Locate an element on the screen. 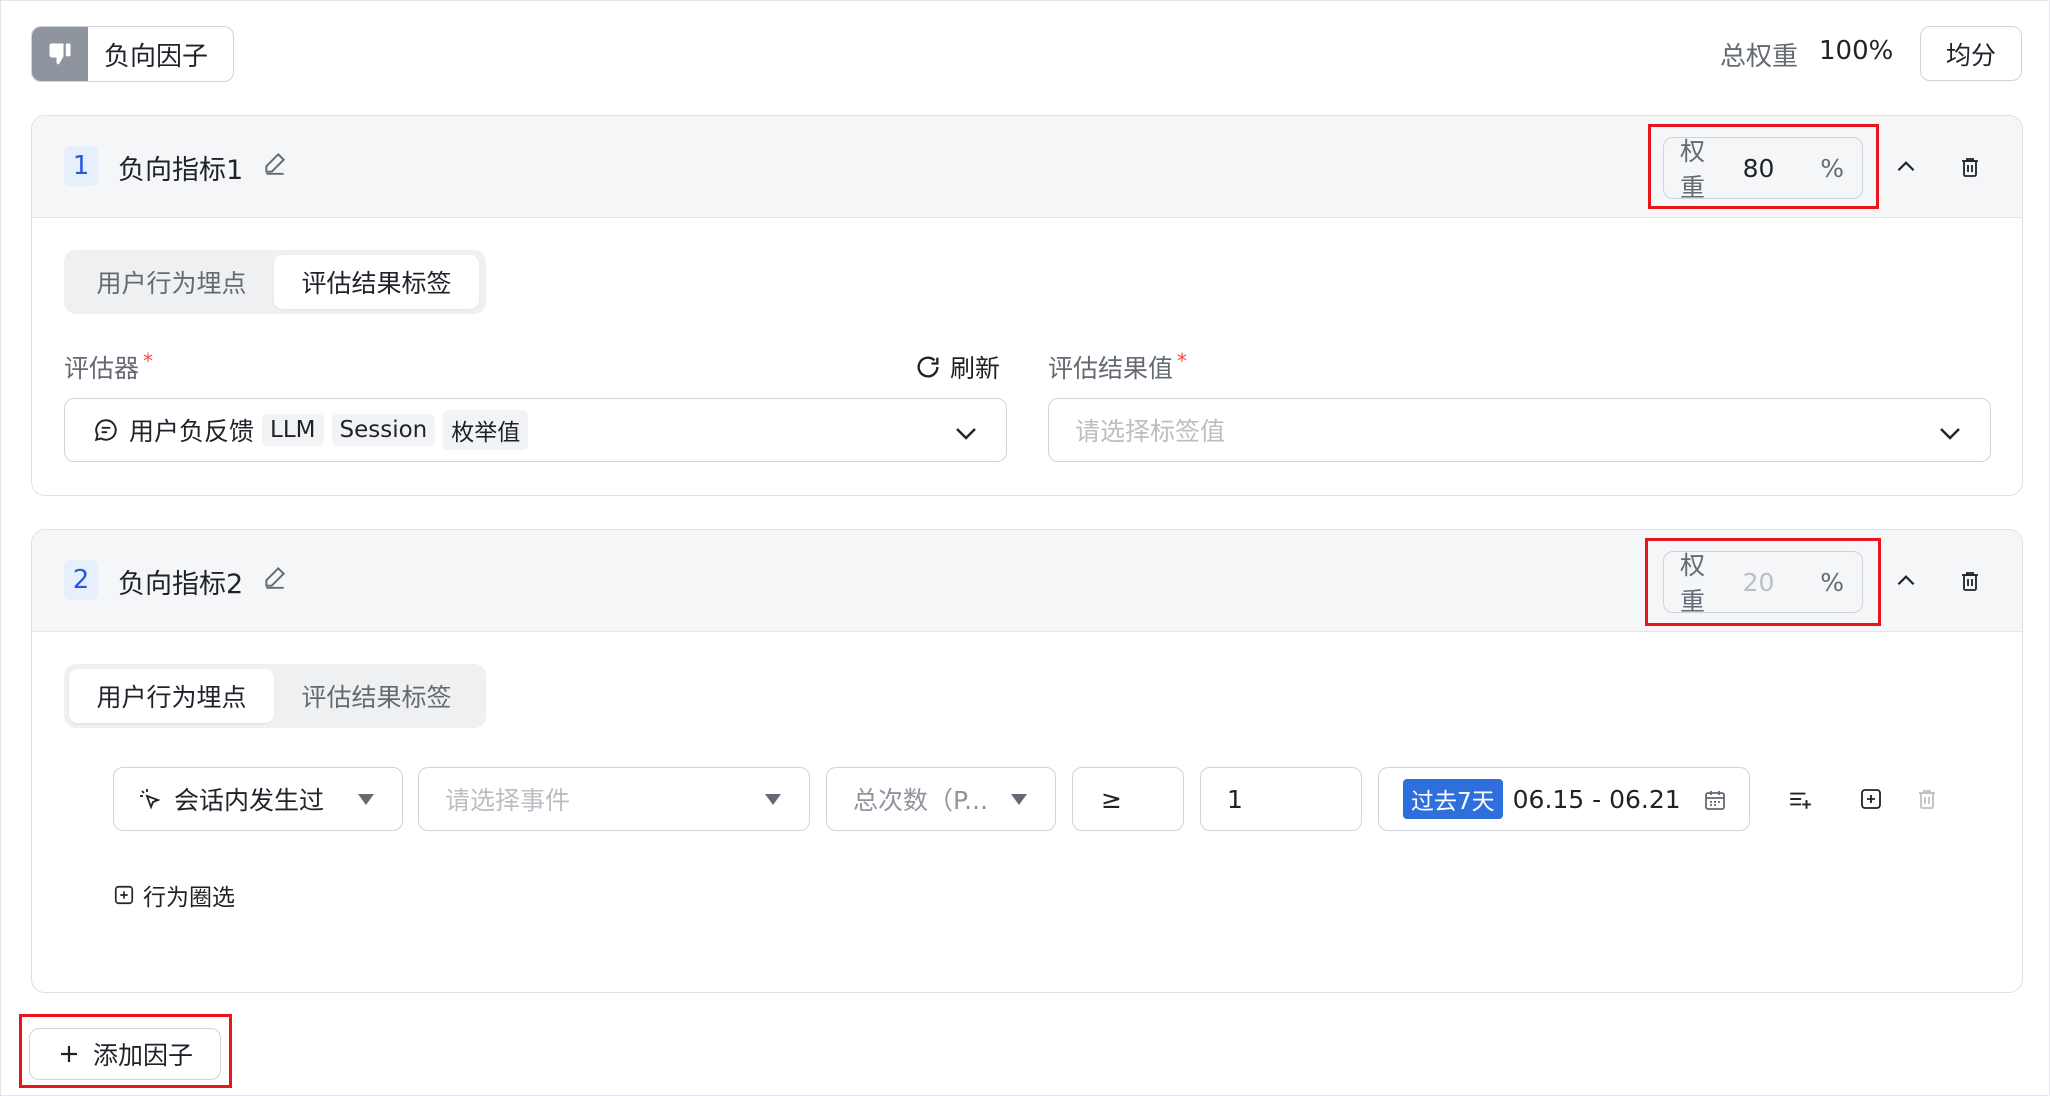 This screenshot has width=2050, height=1096. result-value-select: 请选择标签值 is located at coordinates (1519, 430).